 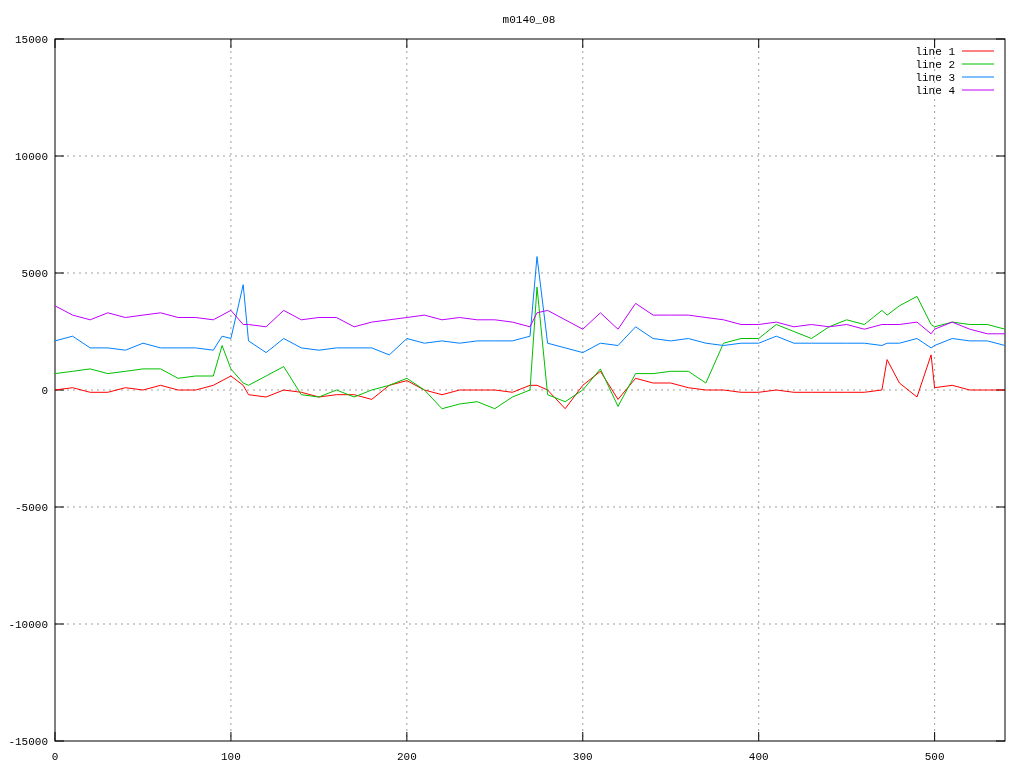 What do you see at coordinates (231, 757) in the screenshot?
I see `x-tick-label: 100` at bounding box center [231, 757].